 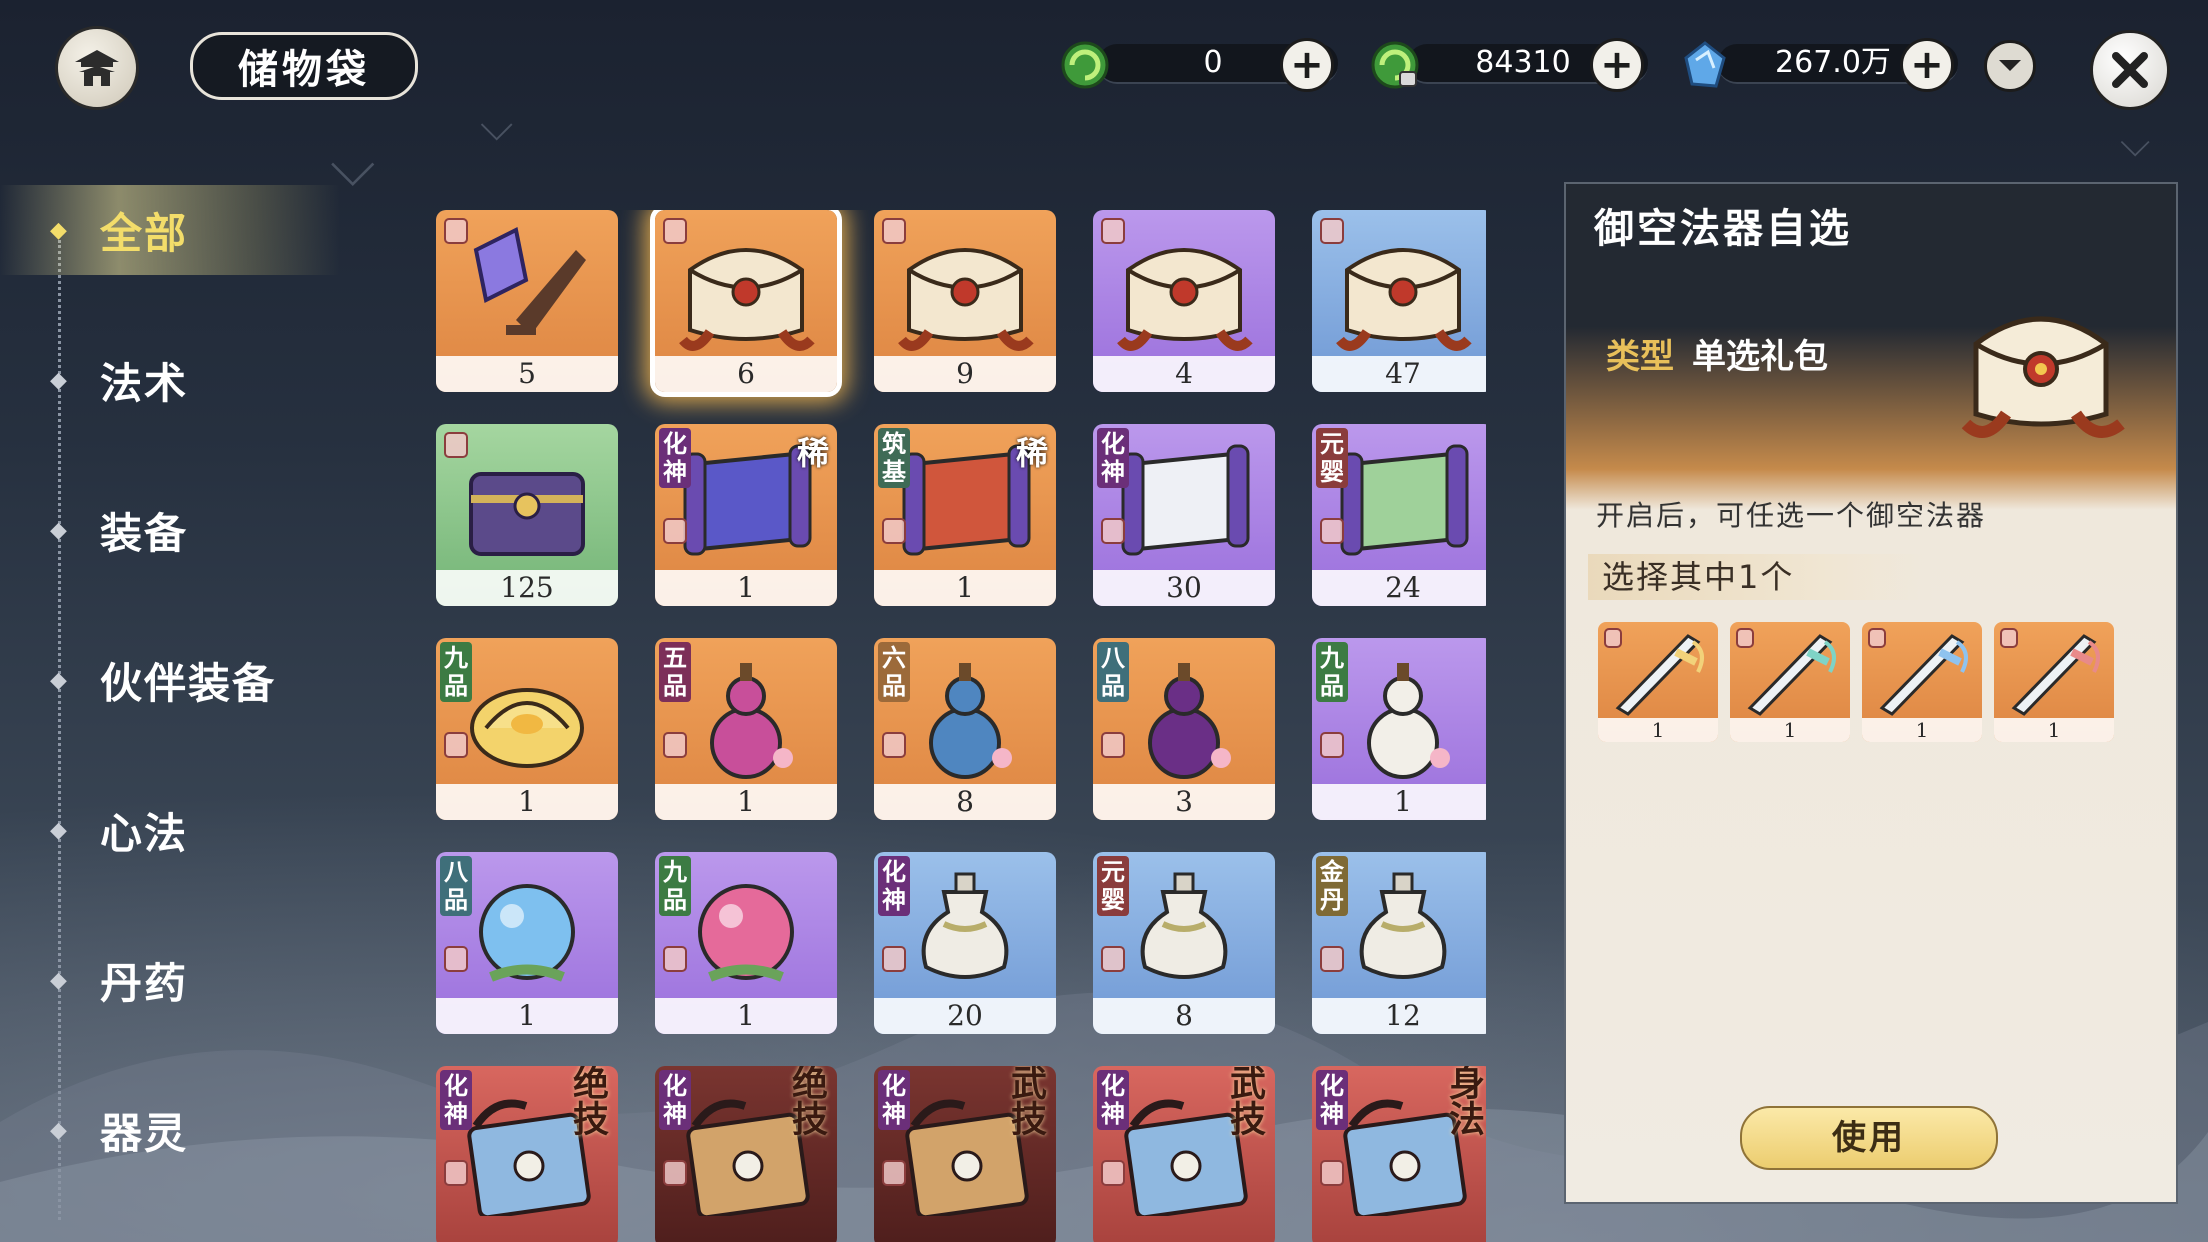 I want to click on inventory-slot: 化神 身法, so click(x=1399, y=1154).